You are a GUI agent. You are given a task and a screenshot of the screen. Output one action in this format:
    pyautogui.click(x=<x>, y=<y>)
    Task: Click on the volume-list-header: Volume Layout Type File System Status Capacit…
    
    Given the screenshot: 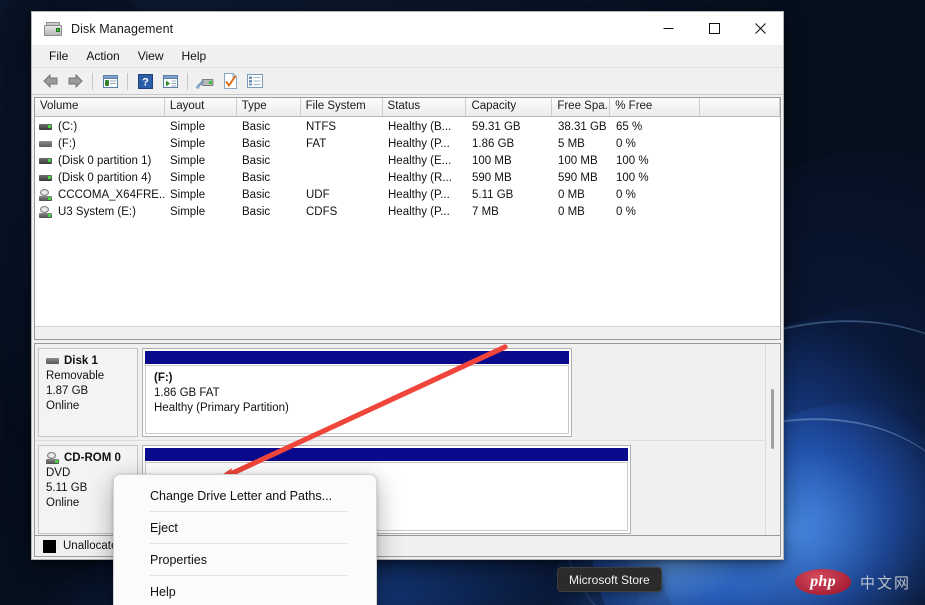 What is the action you would take?
    pyautogui.click(x=407, y=107)
    